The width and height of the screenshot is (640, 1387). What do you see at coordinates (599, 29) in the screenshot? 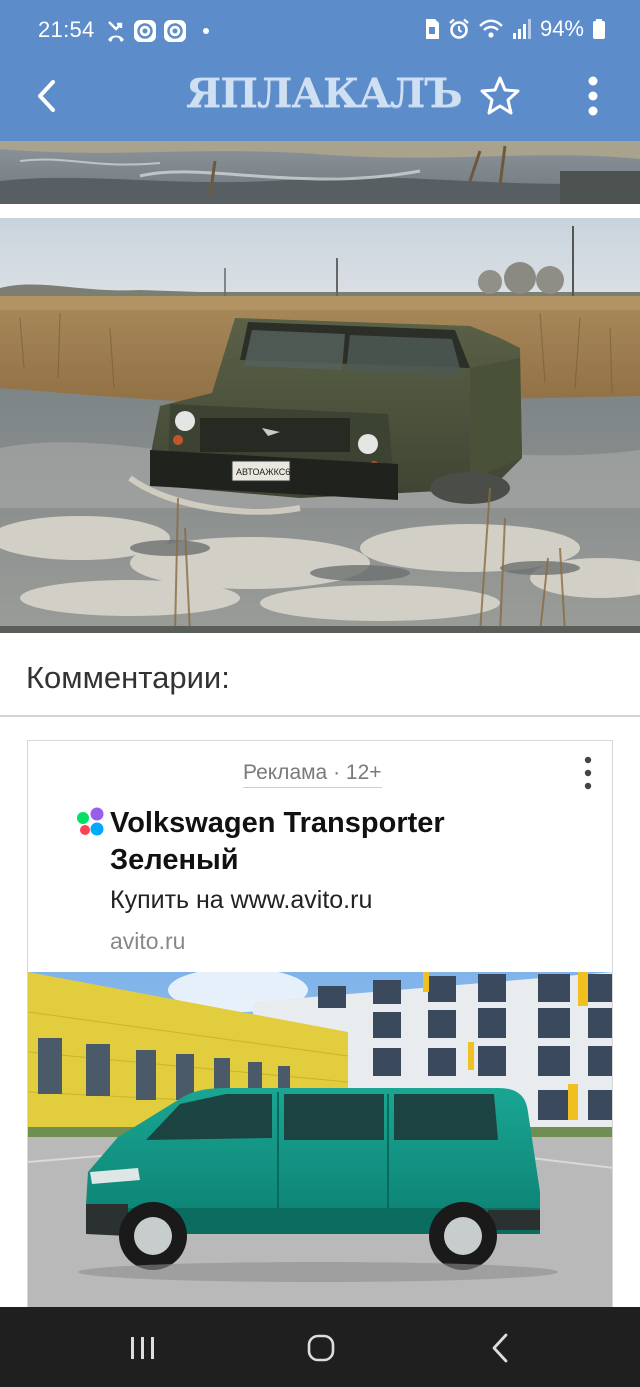
I see `battery-icon` at bounding box center [599, 29].